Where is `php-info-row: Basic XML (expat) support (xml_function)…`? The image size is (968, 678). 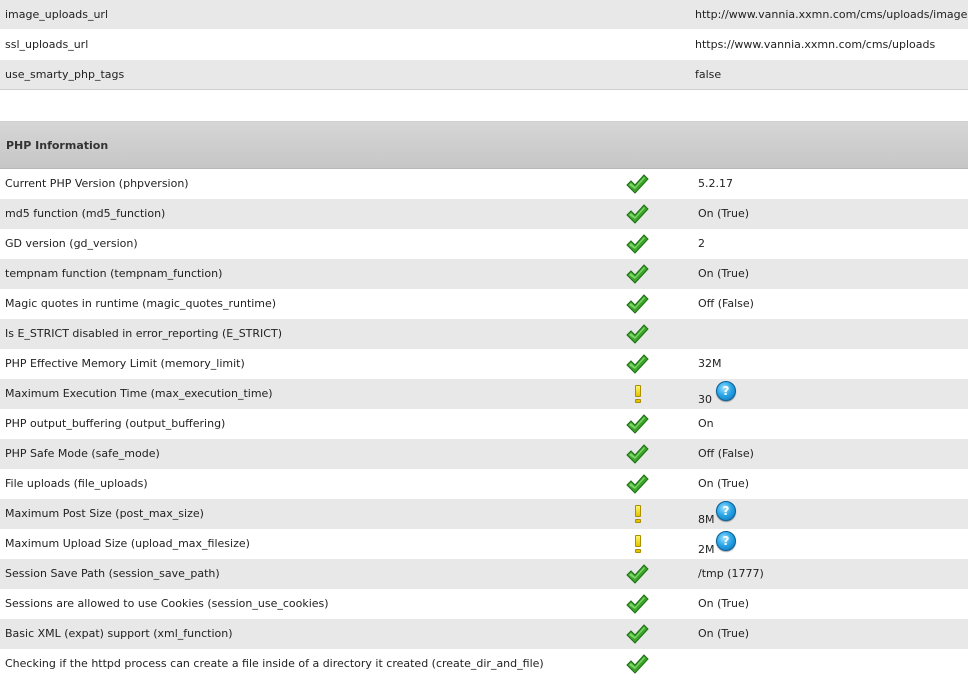
php-info-row: Basic XML (expat) support (xml_function)… is located at coordinates (484, 634).